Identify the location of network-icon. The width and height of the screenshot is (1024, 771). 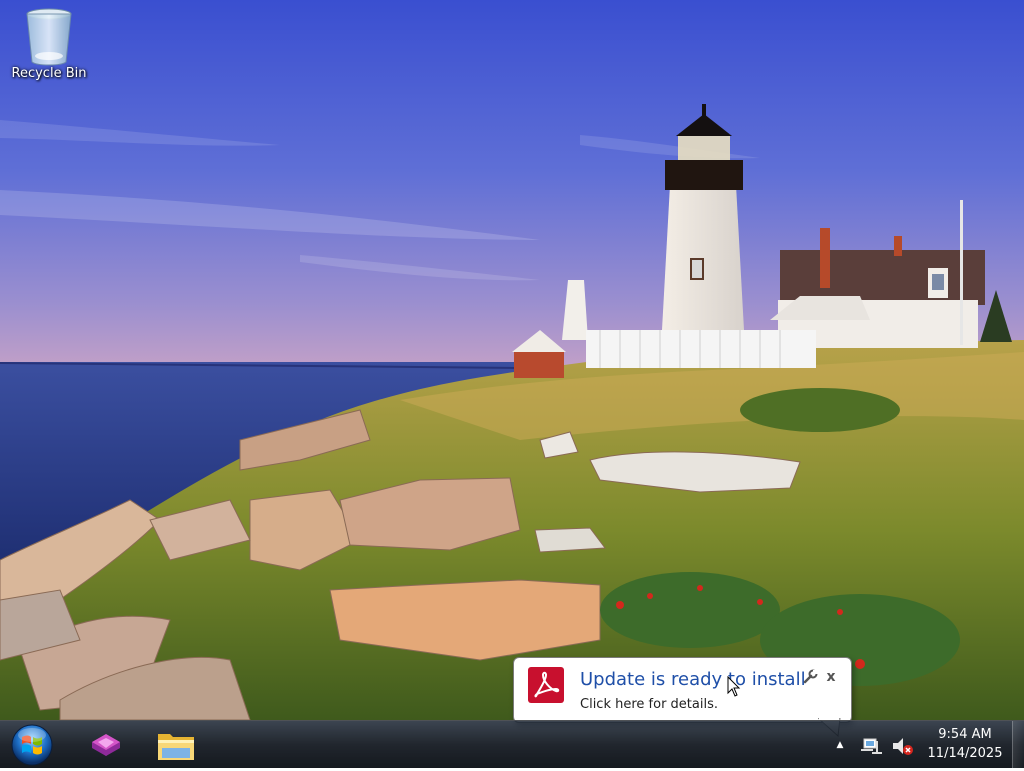
(873, 746).